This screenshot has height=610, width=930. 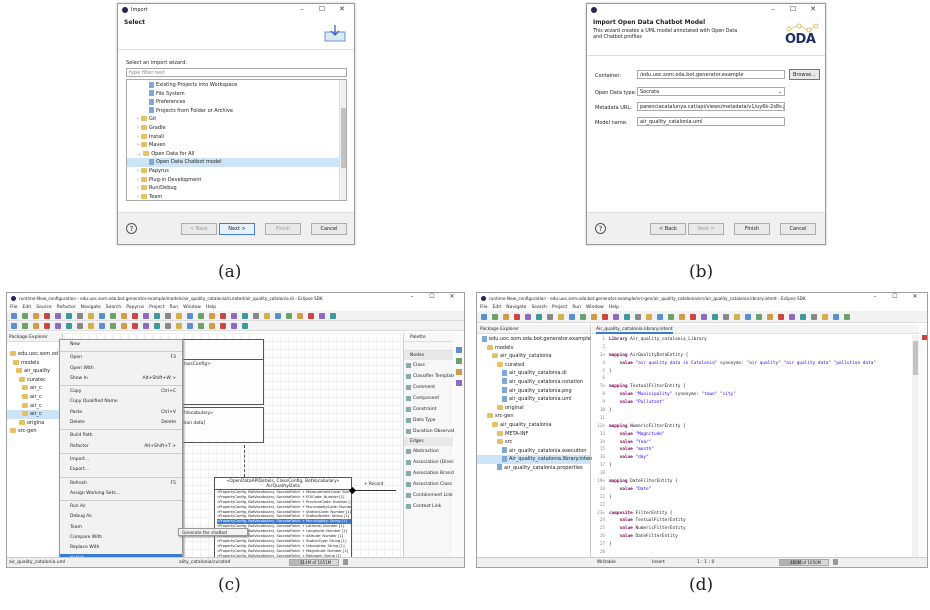 What do you see at coordinates (27, 307) in the screenshot?
I see `menu-edit: Edit` at bounding box center [27, 307].